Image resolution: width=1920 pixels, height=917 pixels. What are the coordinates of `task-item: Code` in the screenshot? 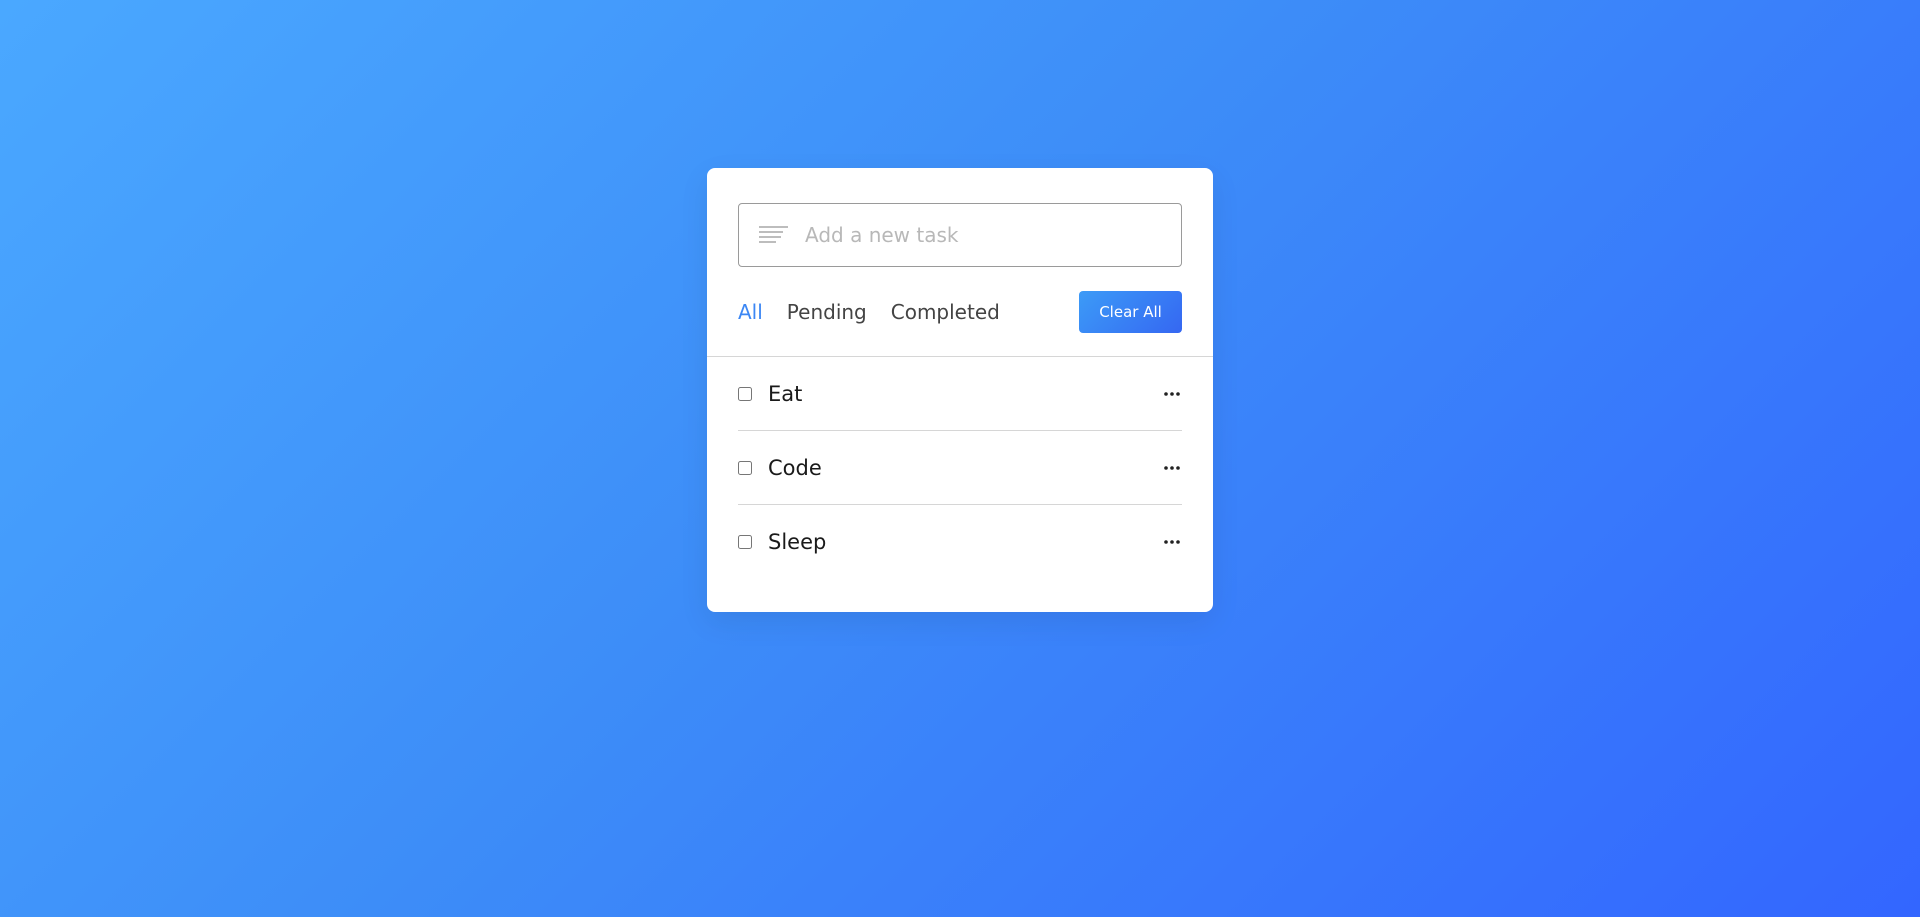 It's located at (960, 468).